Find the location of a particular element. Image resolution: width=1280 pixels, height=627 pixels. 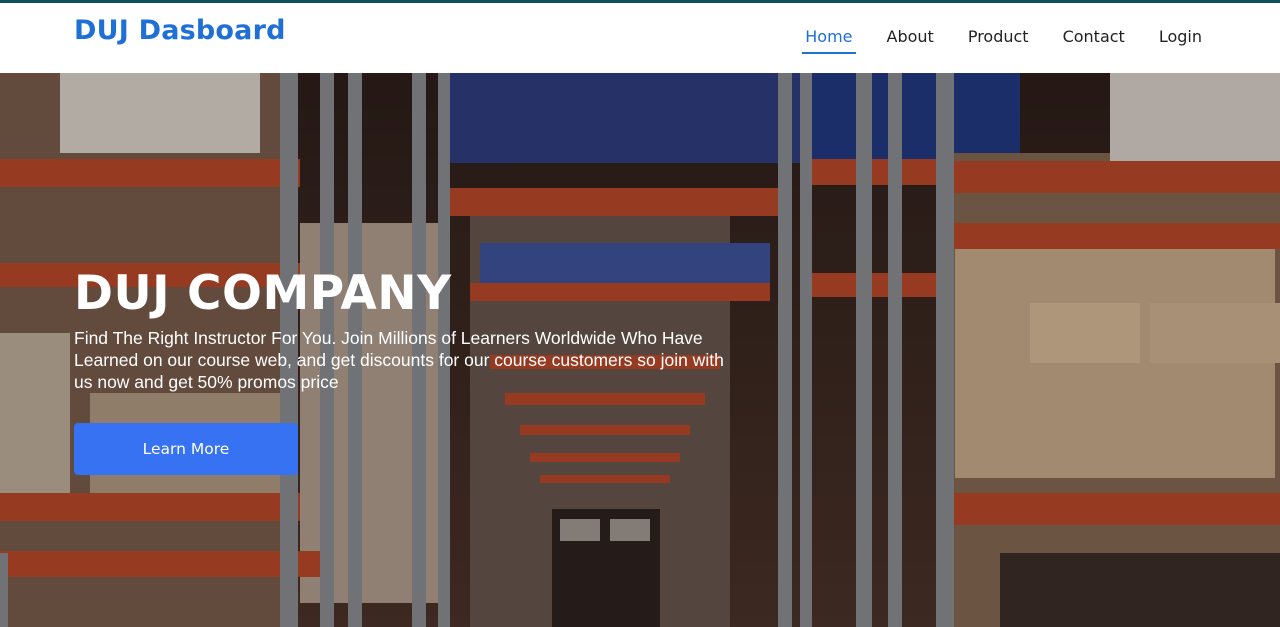

hero-title: DUJ COMPANY is located at coordinates (263, 293).